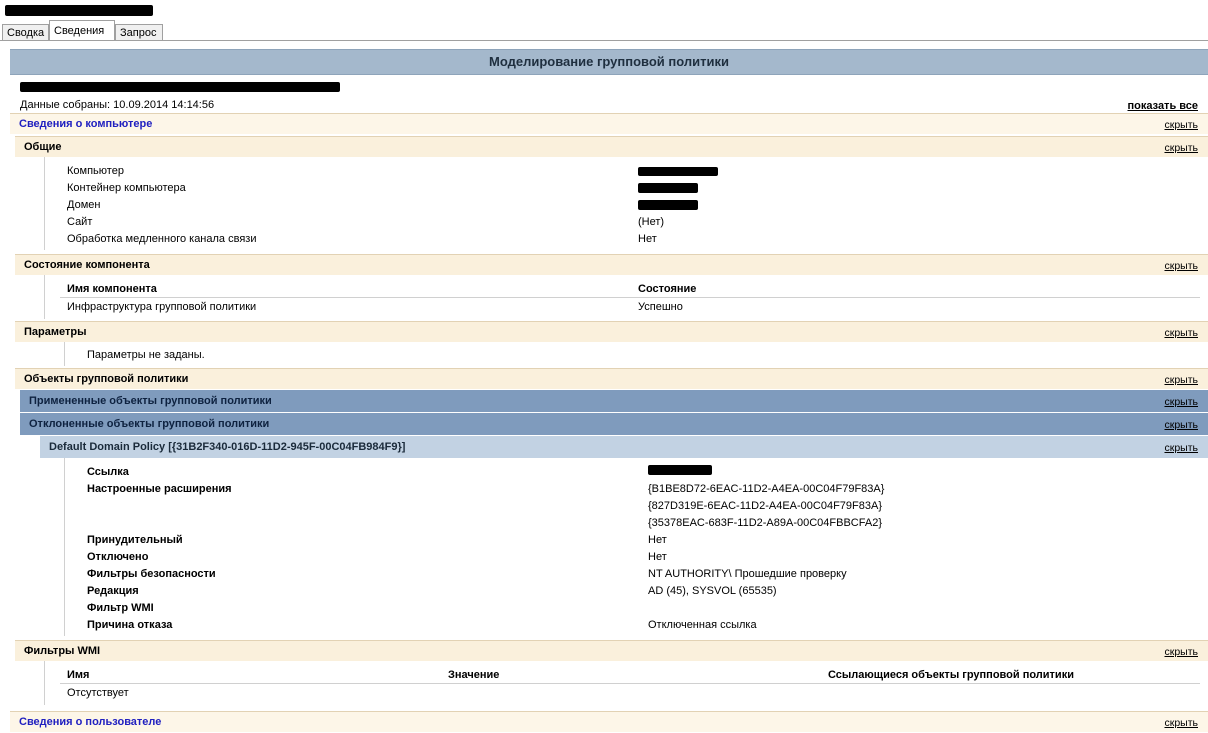  What do you see at coordinates (667, 289) in the screenshot?
I see `component-header-status: Состояние` at bounding box center [667, 289].